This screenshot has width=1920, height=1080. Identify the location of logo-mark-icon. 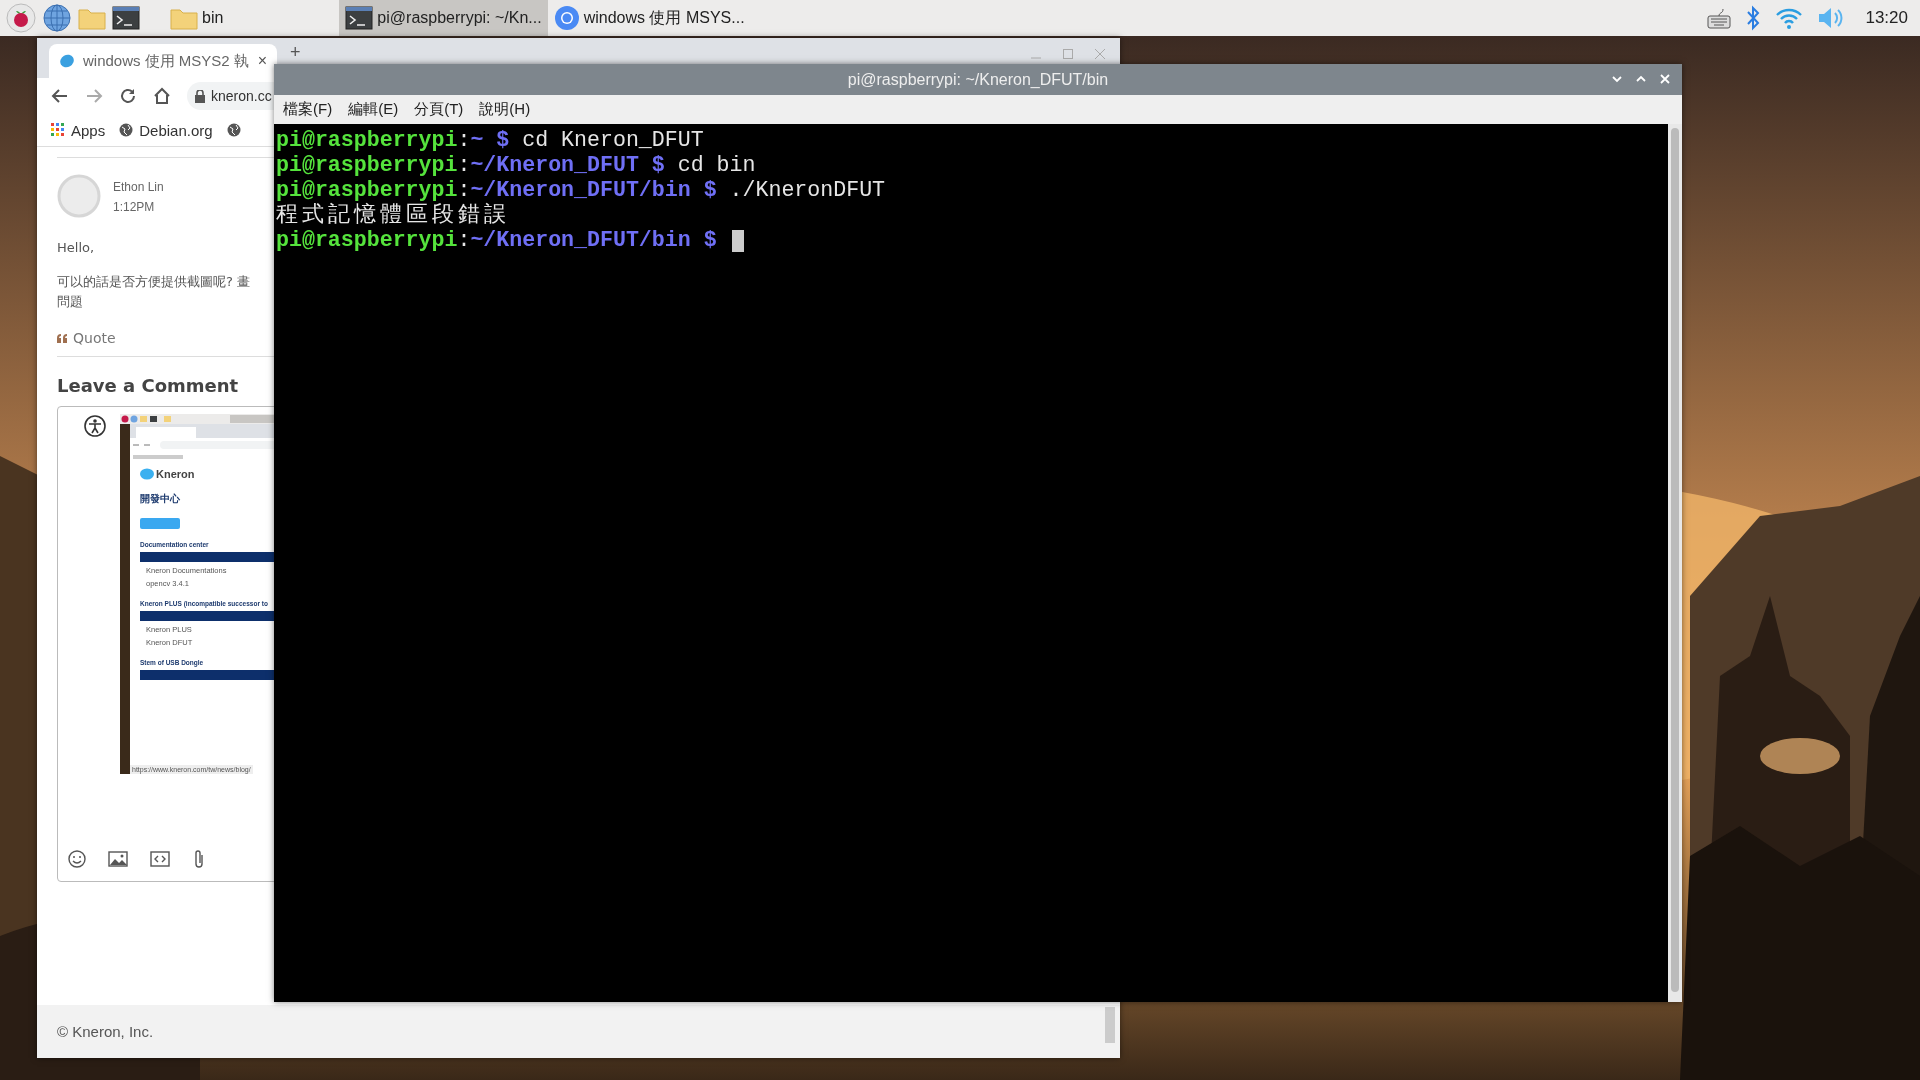
(147, 474).